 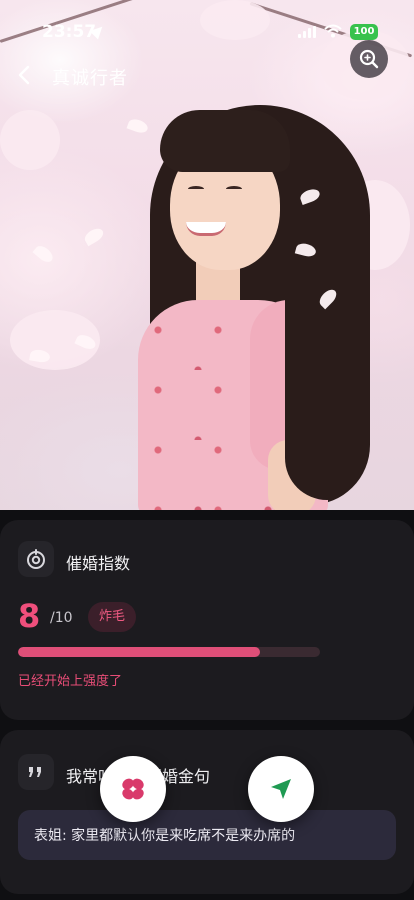 What do you see at coordinates (30, 140) in the screenshot?
I see `blossom` at bounding box center [30, 140].